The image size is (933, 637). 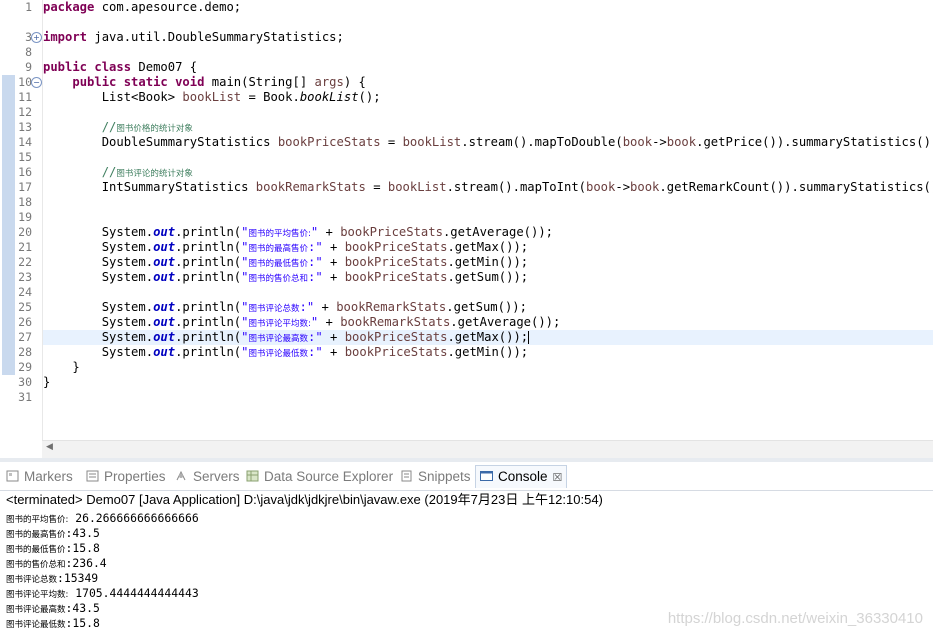 I want to click on tab-markers: Markers, so click(x=39, y=477).